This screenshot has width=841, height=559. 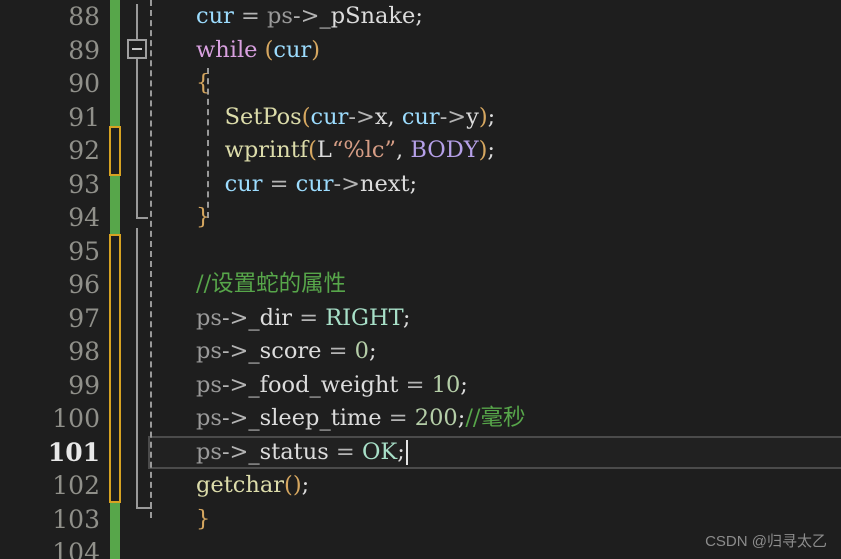 I want to click on token-num: 0, so click(x=361, y=351).